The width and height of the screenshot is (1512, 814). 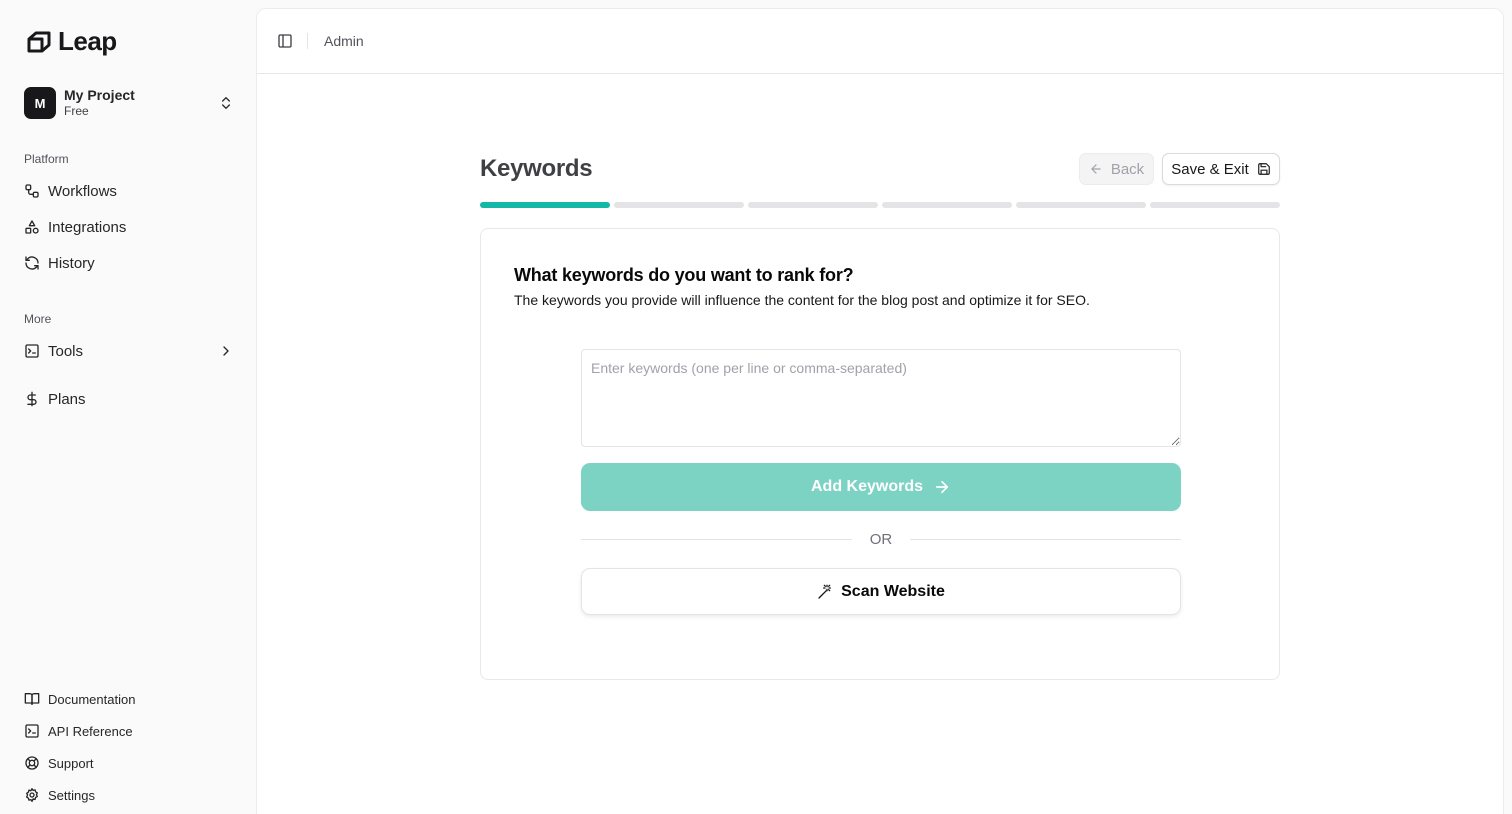 What do you see at coordinates (71, 263) in the screenshot?
I see `sidebar-item-label: History` at bounding box center [71, 263].